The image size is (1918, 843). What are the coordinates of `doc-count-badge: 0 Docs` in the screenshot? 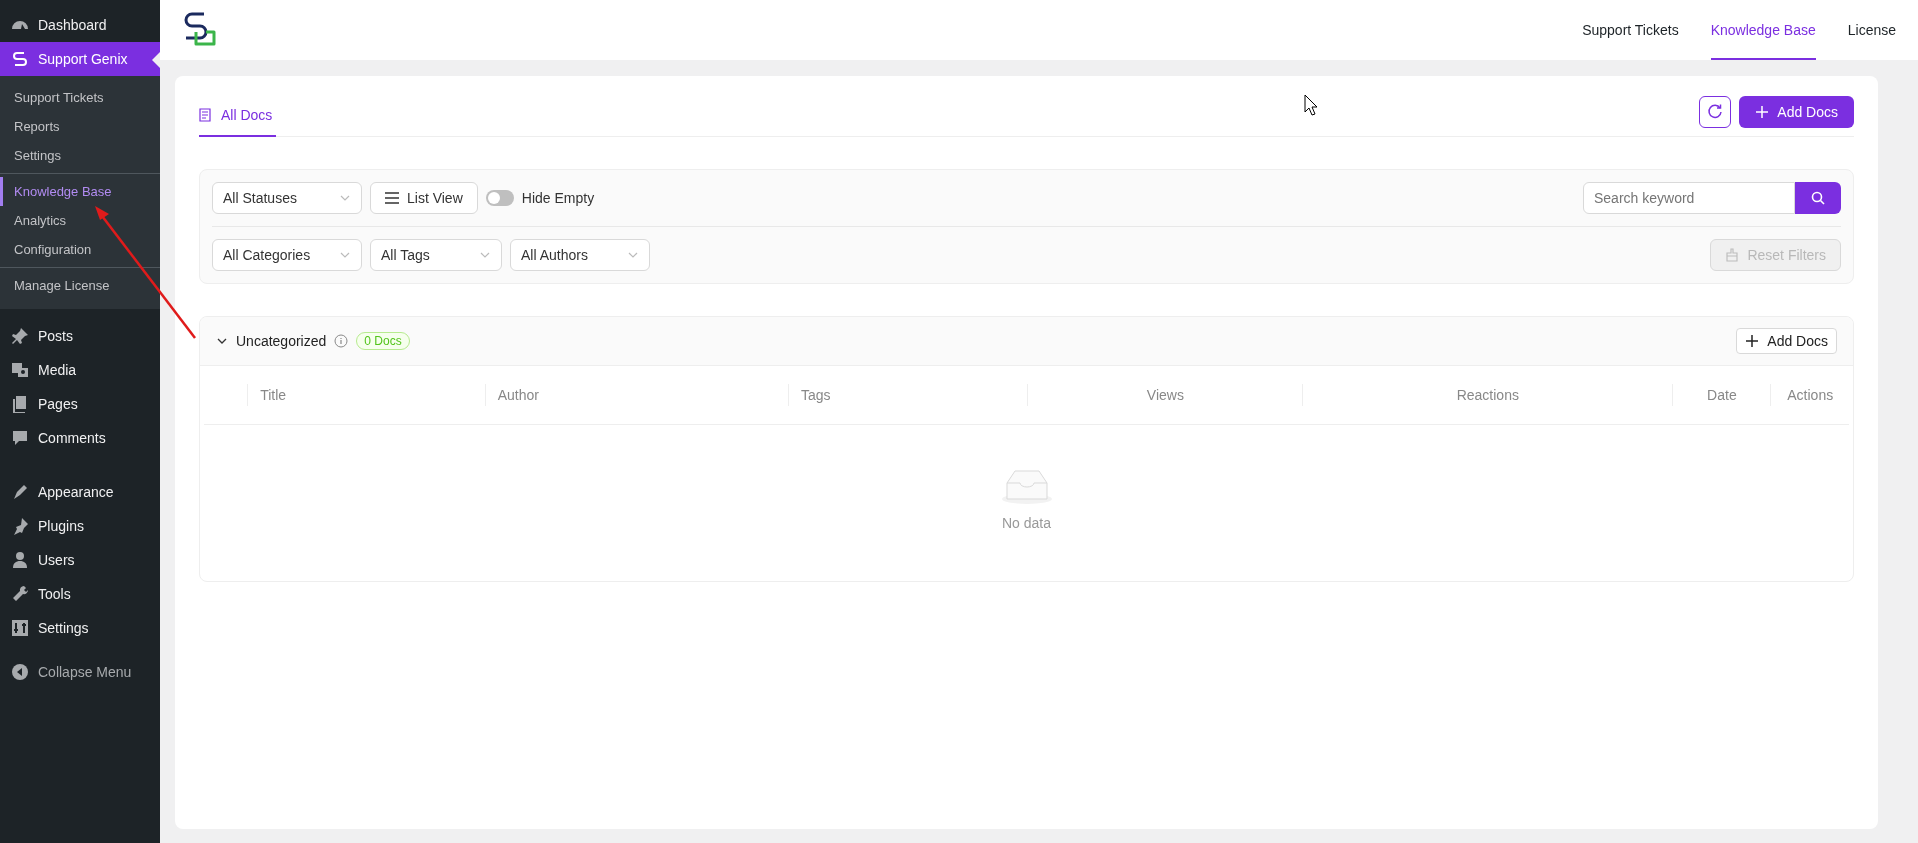 It's located at (383, 341).